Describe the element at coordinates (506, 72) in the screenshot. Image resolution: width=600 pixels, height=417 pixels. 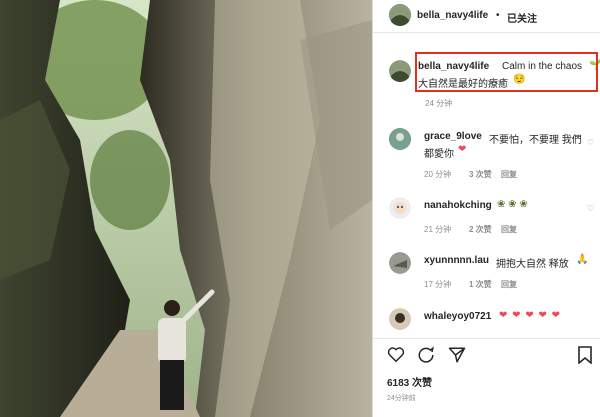
I see `caption-highlight-box` at that location.